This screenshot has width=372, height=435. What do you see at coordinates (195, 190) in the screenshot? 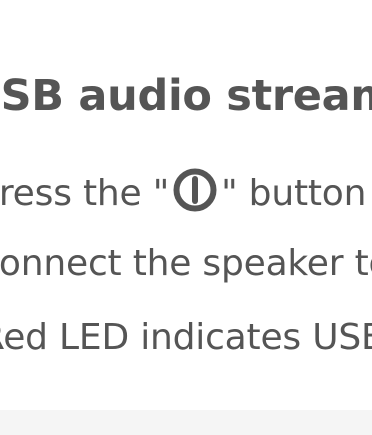
I see `power-icon` at bounding box center [195, 190].